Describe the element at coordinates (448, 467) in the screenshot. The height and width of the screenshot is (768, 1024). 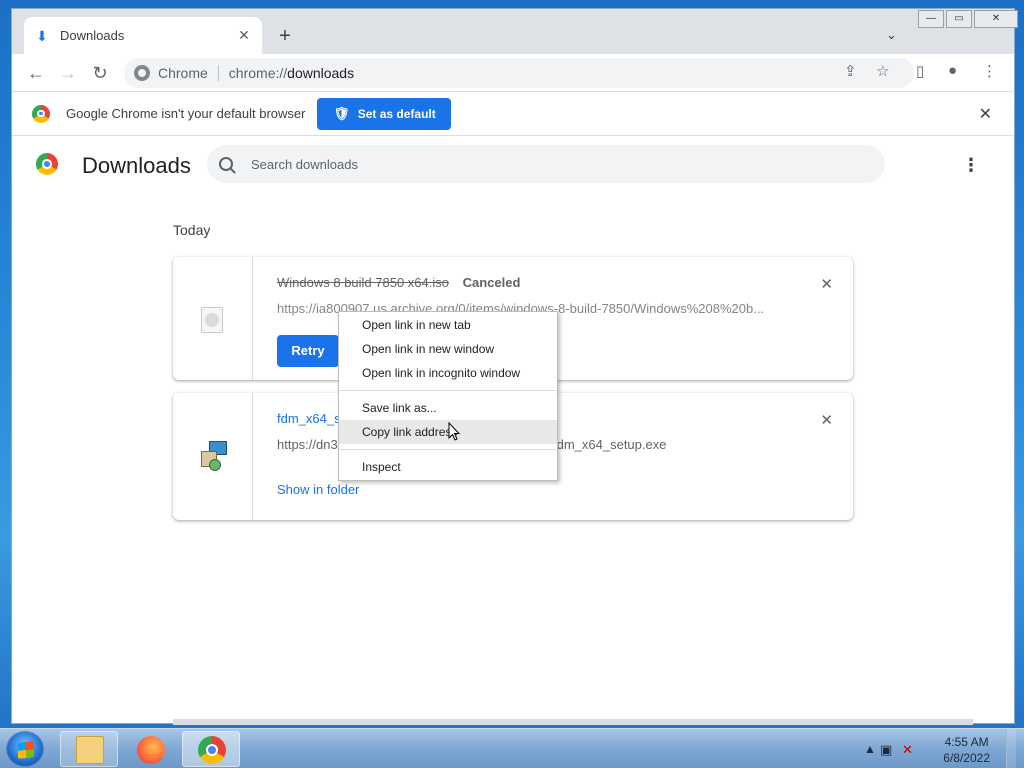
I see `menu-item-inspect: Inspect` at that location.